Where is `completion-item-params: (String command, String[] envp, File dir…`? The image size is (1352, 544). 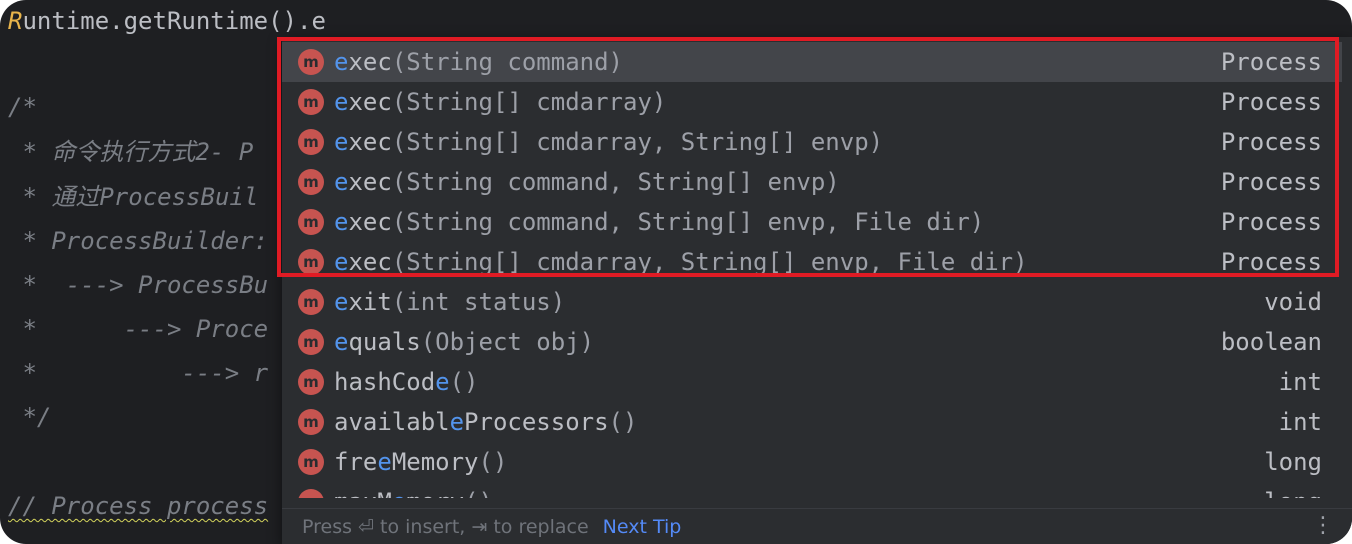 completion-item-params: (String command, String[] envp, File dir… is located at coordinates (688, 222).